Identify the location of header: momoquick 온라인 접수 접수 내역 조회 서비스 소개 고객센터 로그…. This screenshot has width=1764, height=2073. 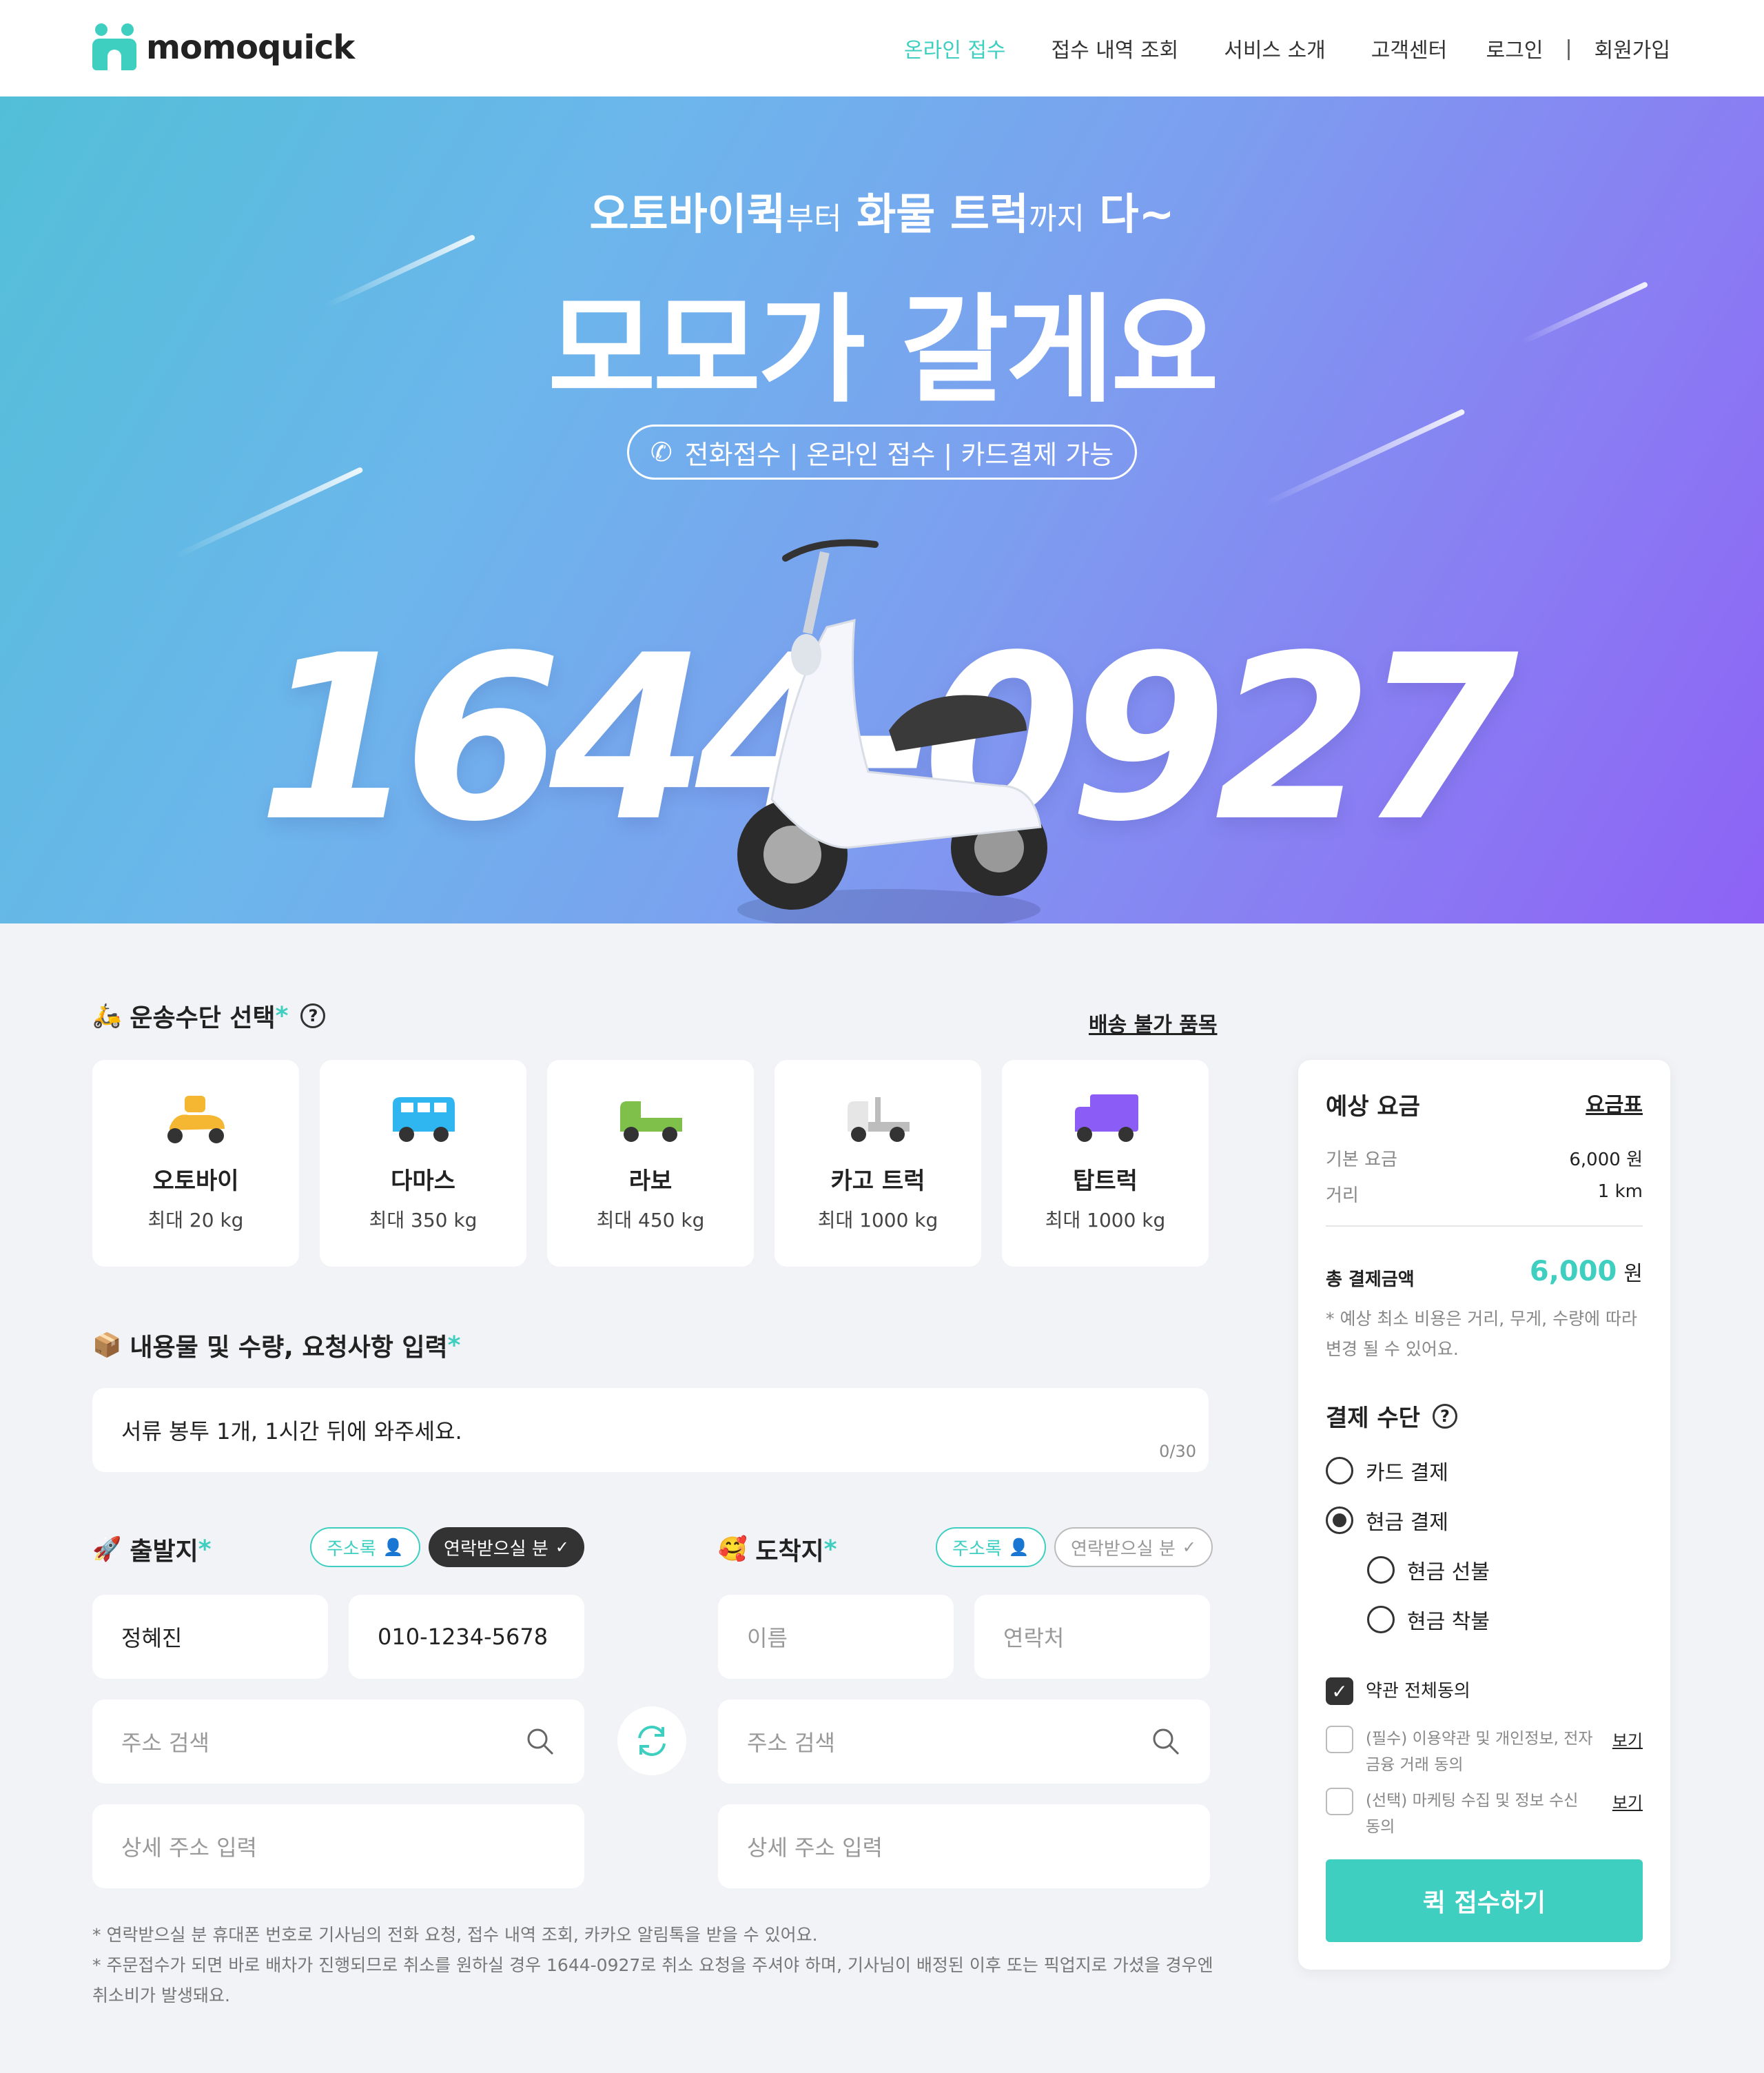
(882, 48).